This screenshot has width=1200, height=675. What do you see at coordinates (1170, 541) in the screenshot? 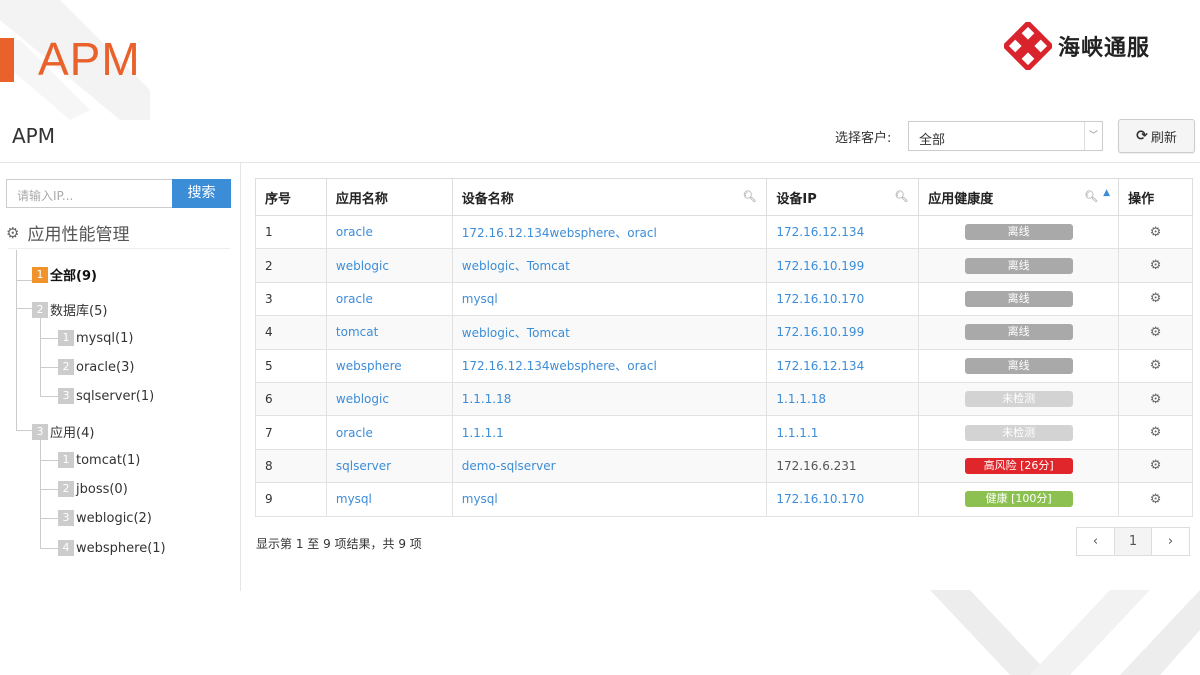
I see `next-page-button: ›` at bounding box center [1170, 541].